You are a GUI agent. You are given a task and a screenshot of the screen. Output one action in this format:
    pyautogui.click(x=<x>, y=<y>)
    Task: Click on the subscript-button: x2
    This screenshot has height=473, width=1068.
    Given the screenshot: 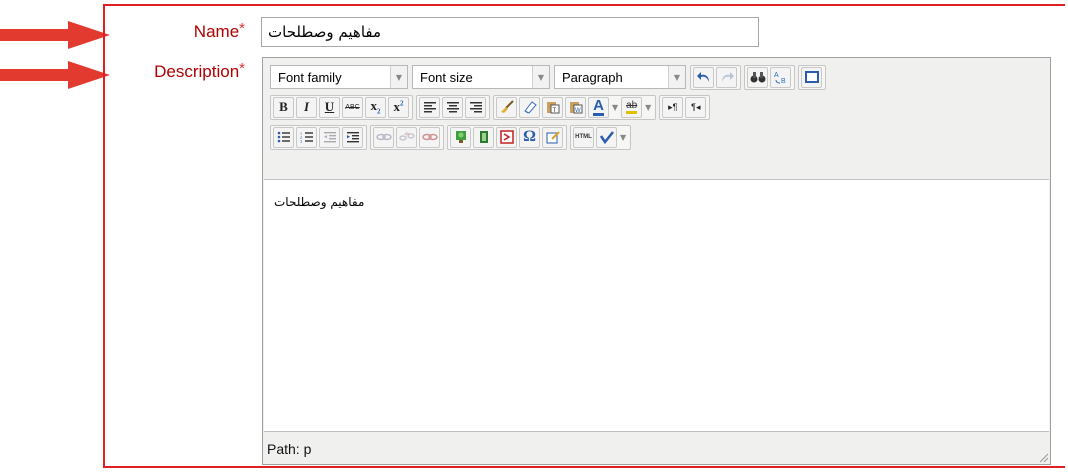 What is the action you would take?
    pyautogui.click(x=375, y=107)
    